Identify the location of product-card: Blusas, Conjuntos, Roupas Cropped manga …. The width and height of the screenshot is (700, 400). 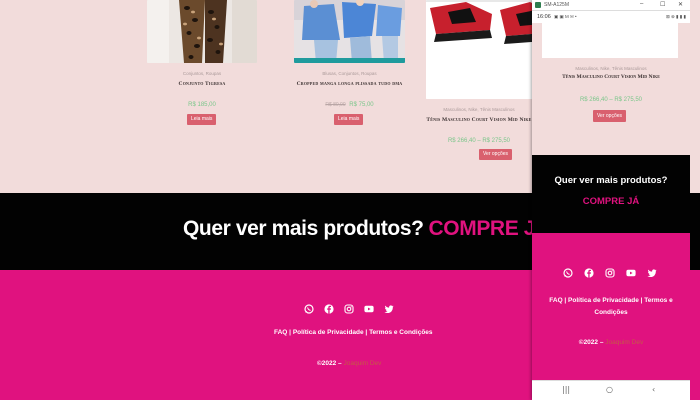
(349, 65).